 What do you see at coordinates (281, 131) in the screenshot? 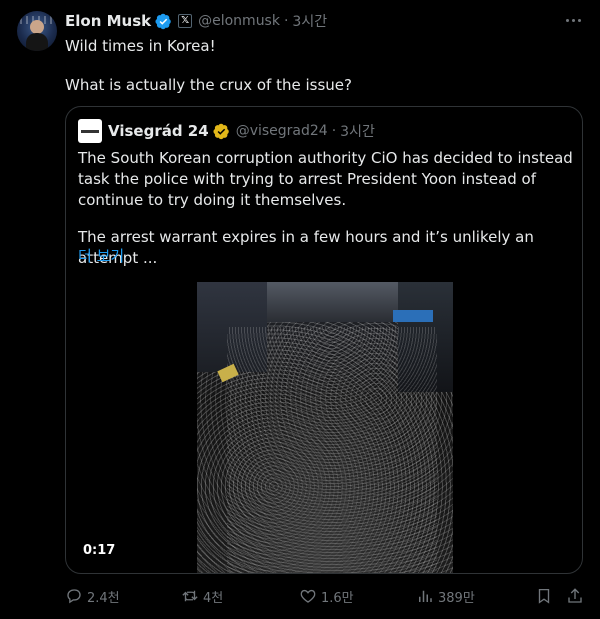
I see `quote-author-handle: @visegrad24` at bounding box center [281, 131].